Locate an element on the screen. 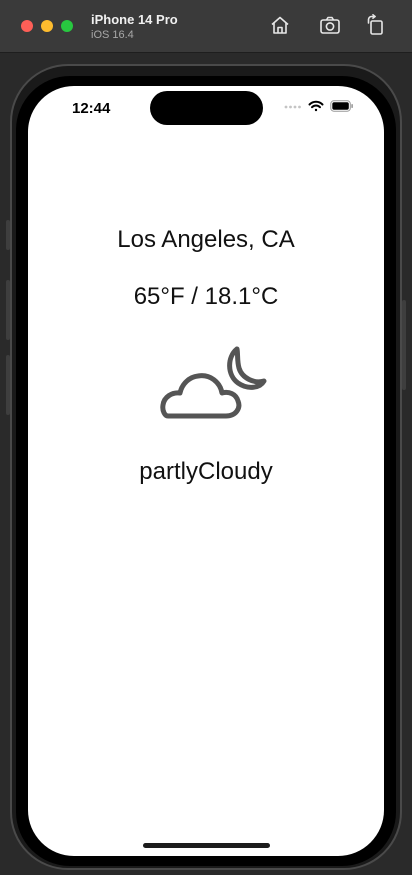 The height and width of the screenshot is (875, 412). minimize-window-button is located at coordinates (47, 26).